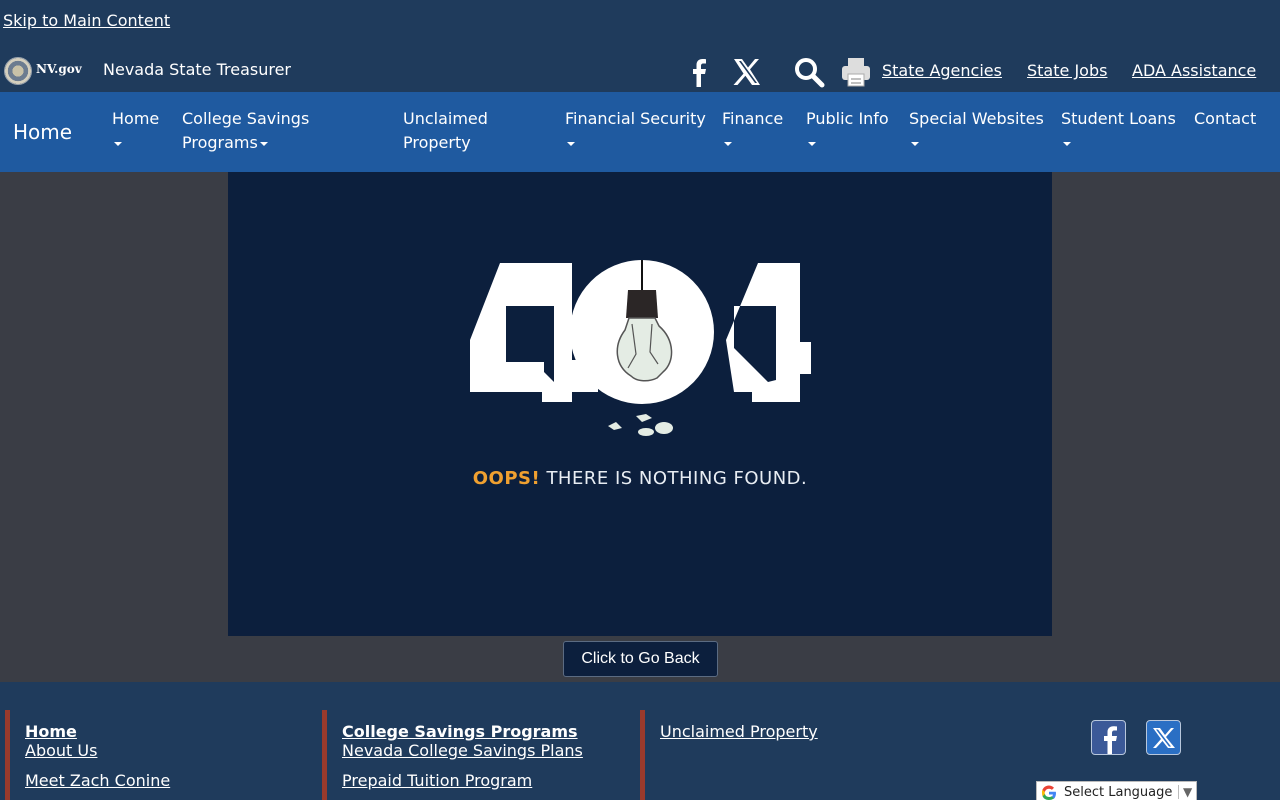 The image size is (1280, 800). Describe the element at coordinates (768, 332) in the screenshot. I see `four-right-glyph` at that location.